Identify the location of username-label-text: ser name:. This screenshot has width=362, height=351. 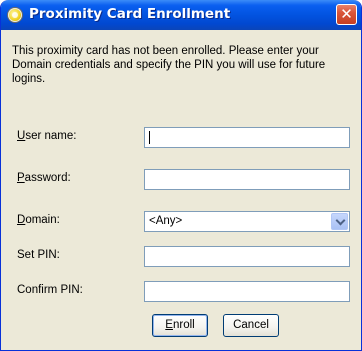
(51, 136).